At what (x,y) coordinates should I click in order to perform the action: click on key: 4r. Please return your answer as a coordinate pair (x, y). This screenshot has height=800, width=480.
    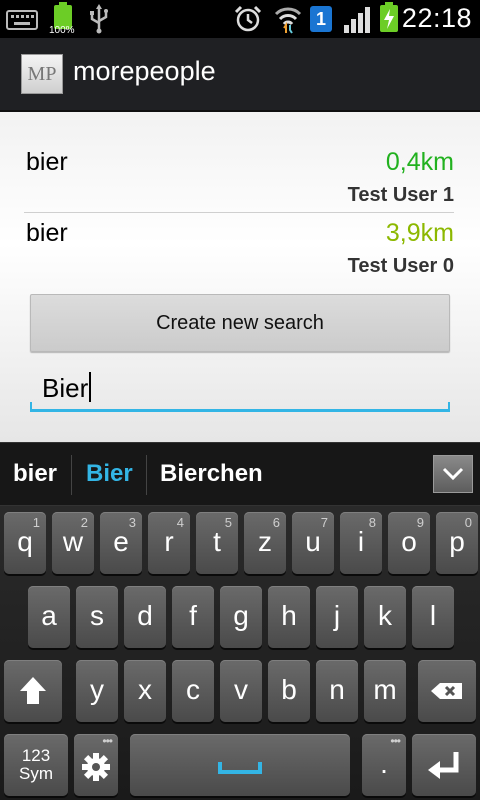
    Looking at the image, I should click on (169, 543).